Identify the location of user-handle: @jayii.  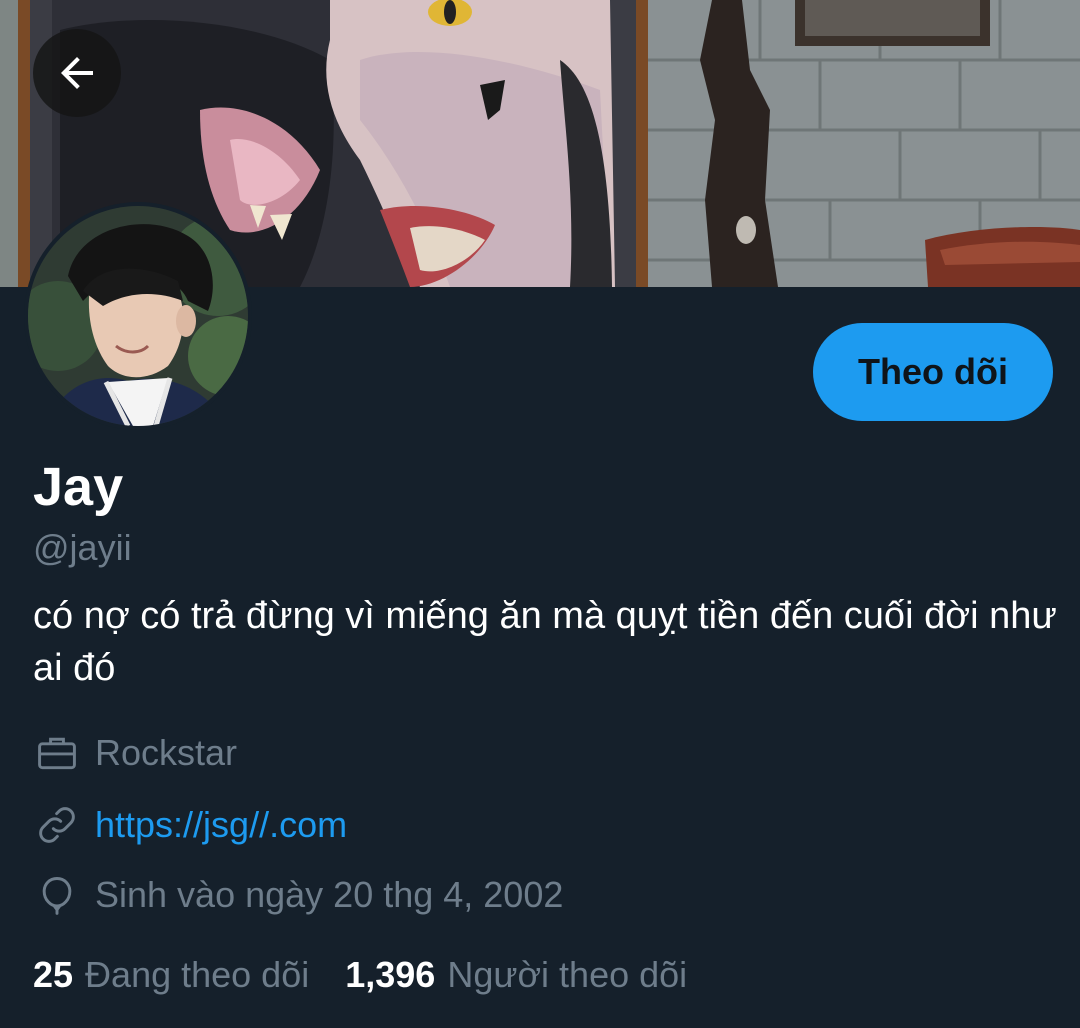
(82, 547).